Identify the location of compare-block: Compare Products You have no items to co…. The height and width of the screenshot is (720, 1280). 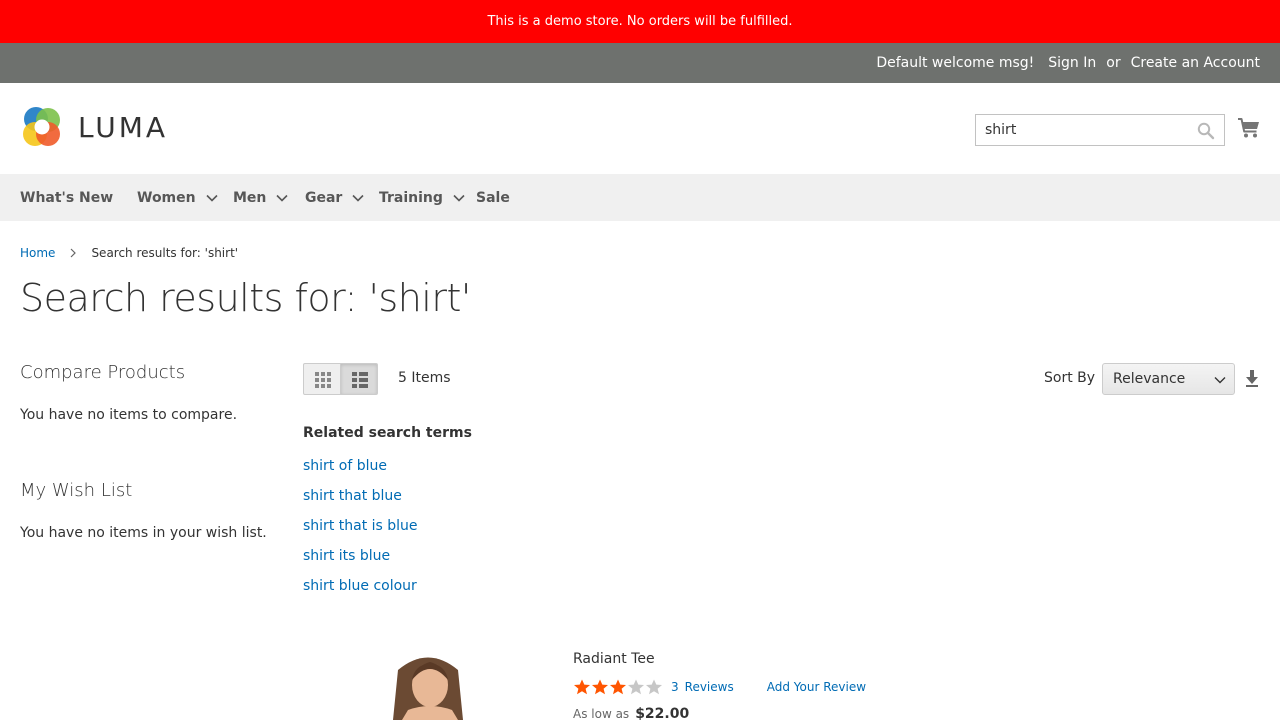
(150, 392).